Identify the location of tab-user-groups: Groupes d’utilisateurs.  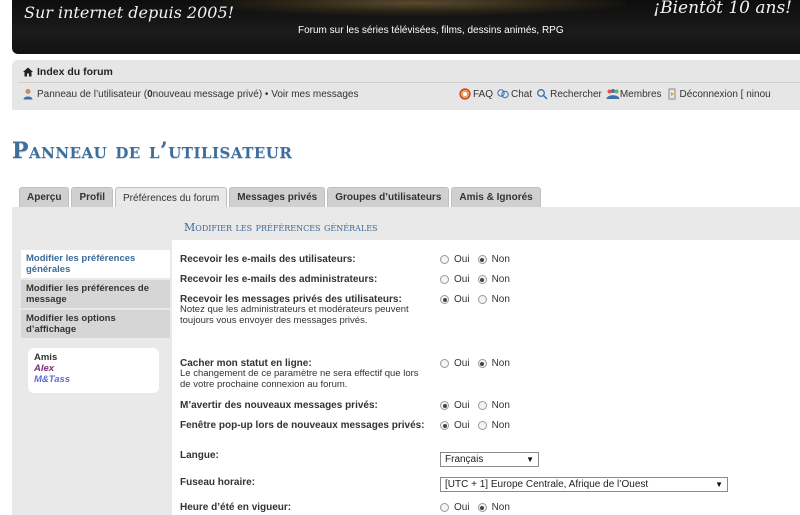
(388, 197).